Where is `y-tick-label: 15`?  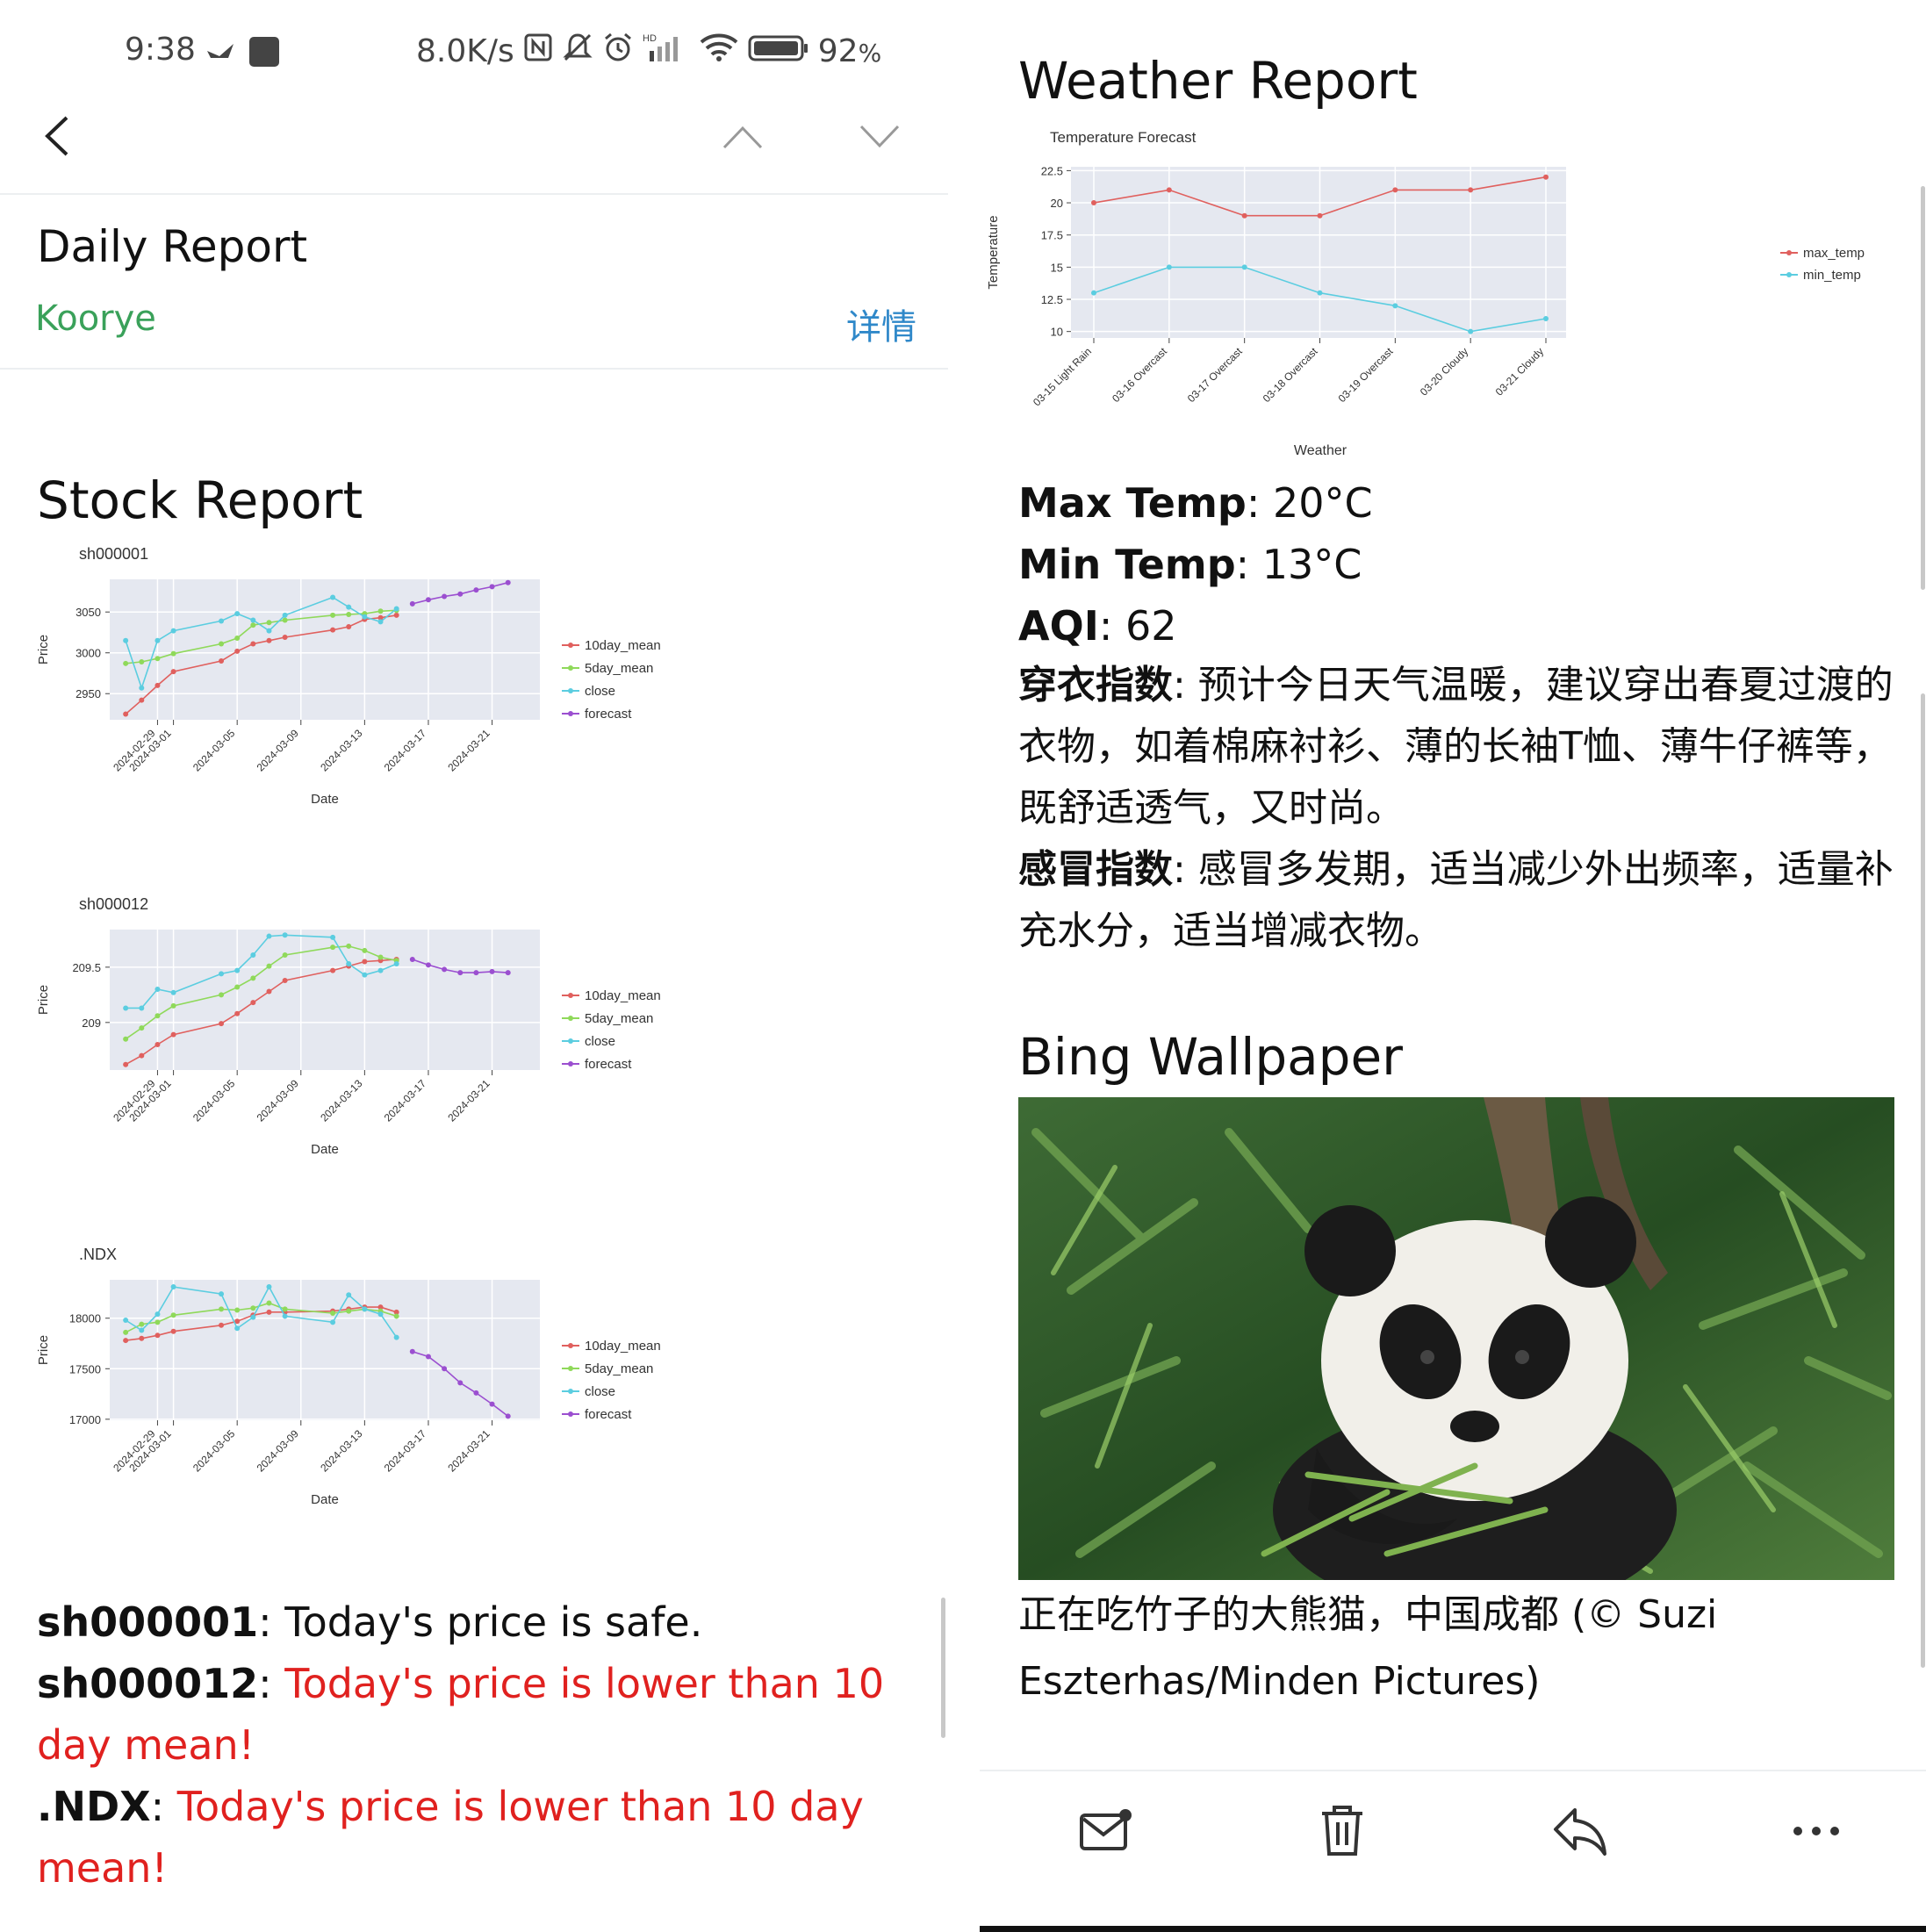
y-tick-label: 15 is located at coordinates (1057, 267).